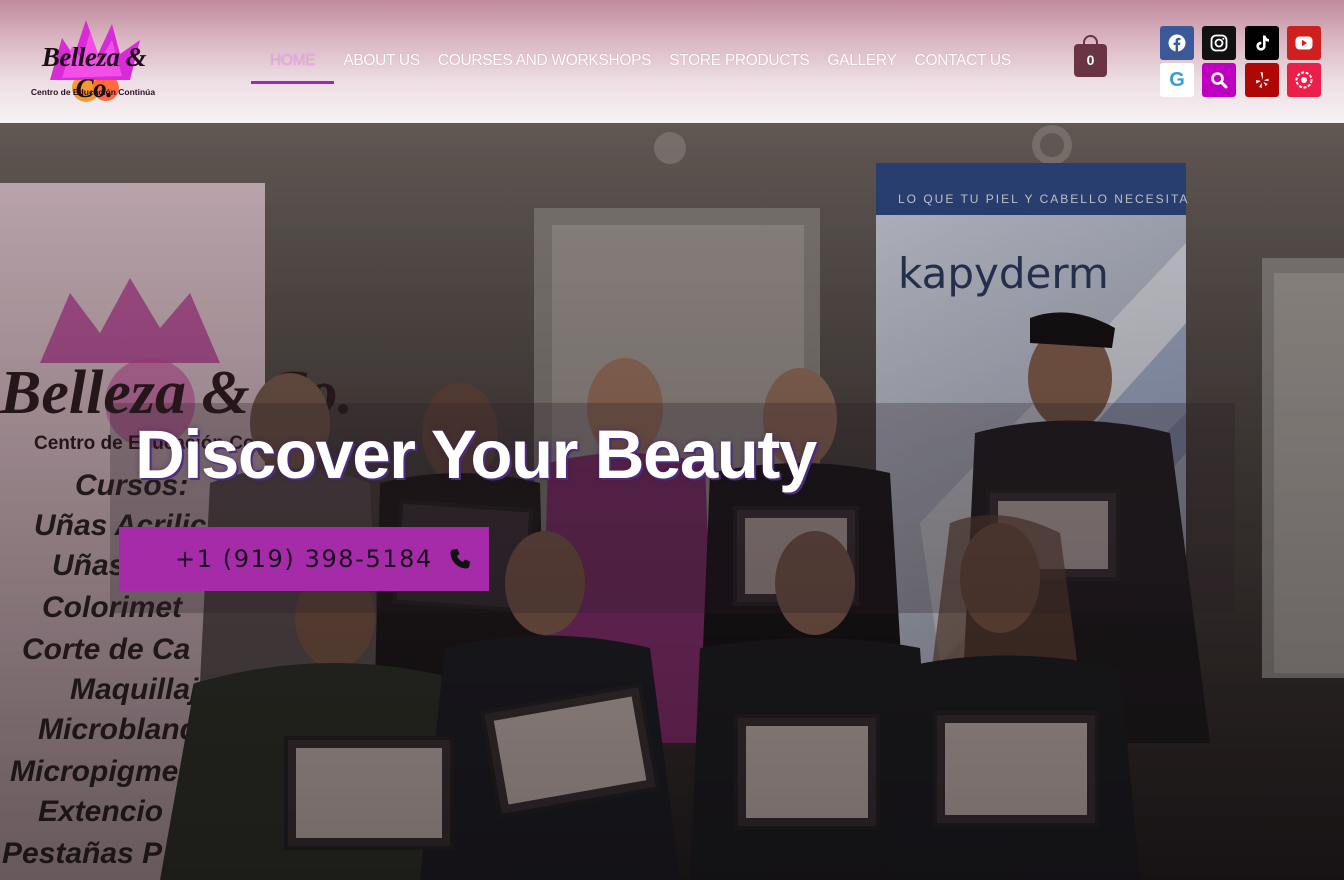 The width and height of the screenshot is (1344, 880). I want to click on nav-item-contact-us: CONTACT US, so click(963, 61).